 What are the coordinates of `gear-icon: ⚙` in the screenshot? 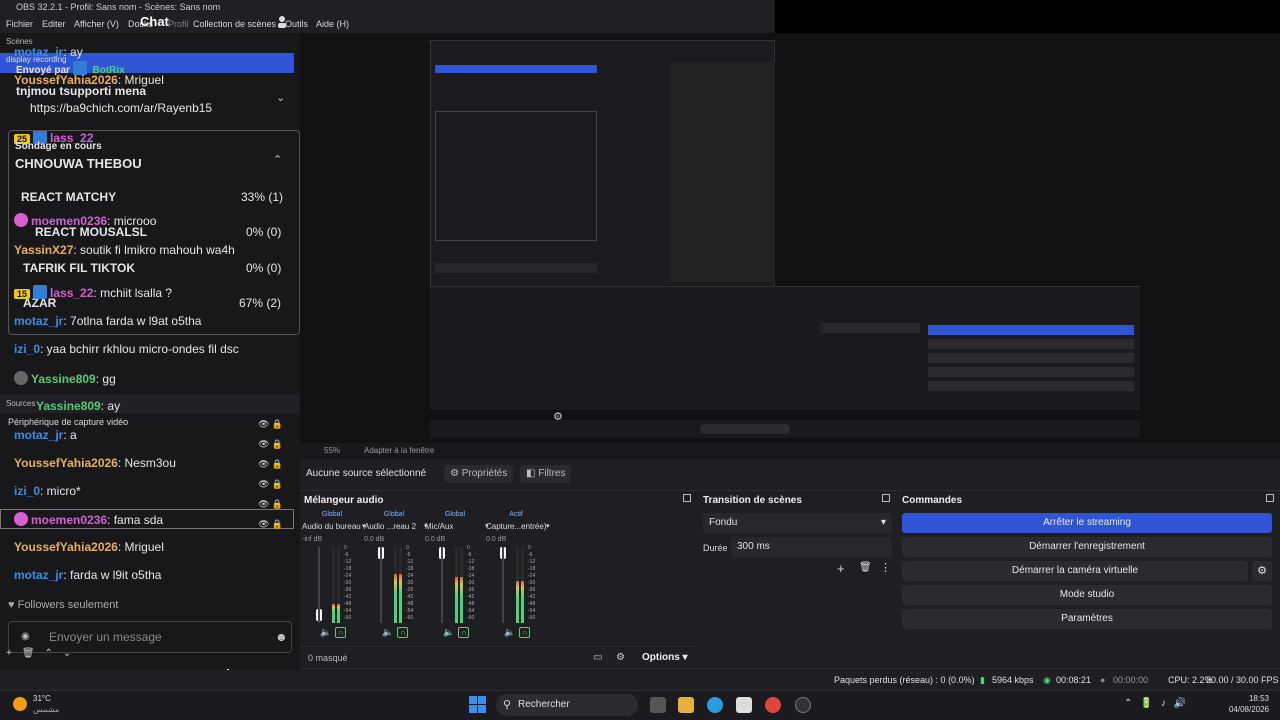 It's located at (456, 473).